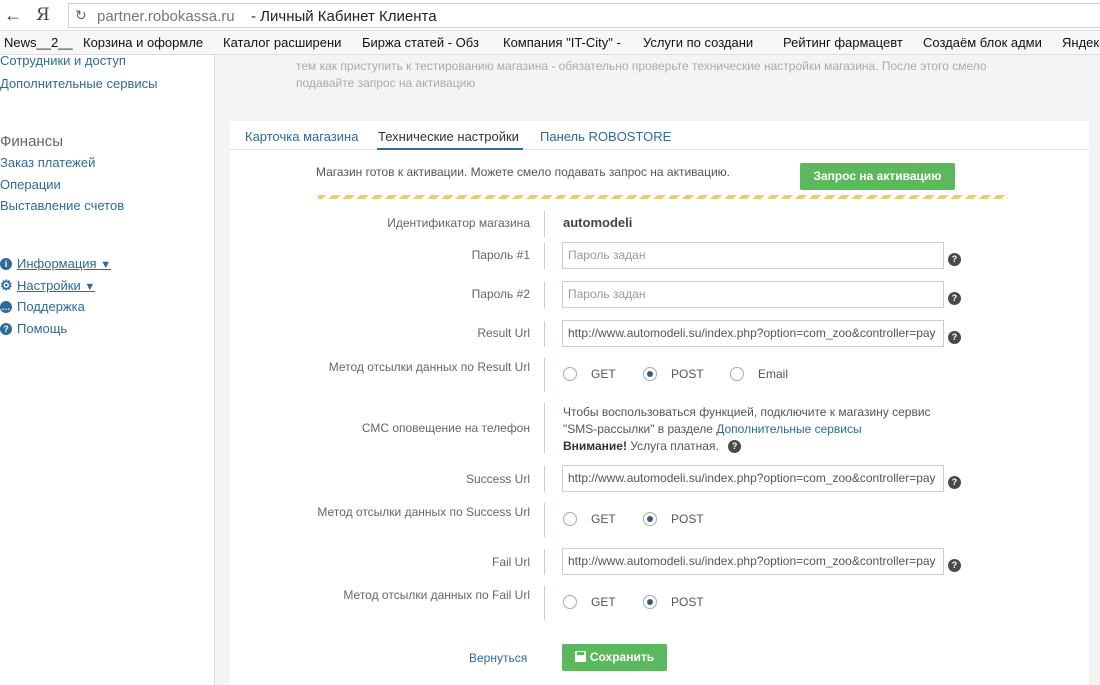 The height and width of the screenshot is (685, 1100). I want to click on bookmark-item: Услуги по создани, so click(706, 42).